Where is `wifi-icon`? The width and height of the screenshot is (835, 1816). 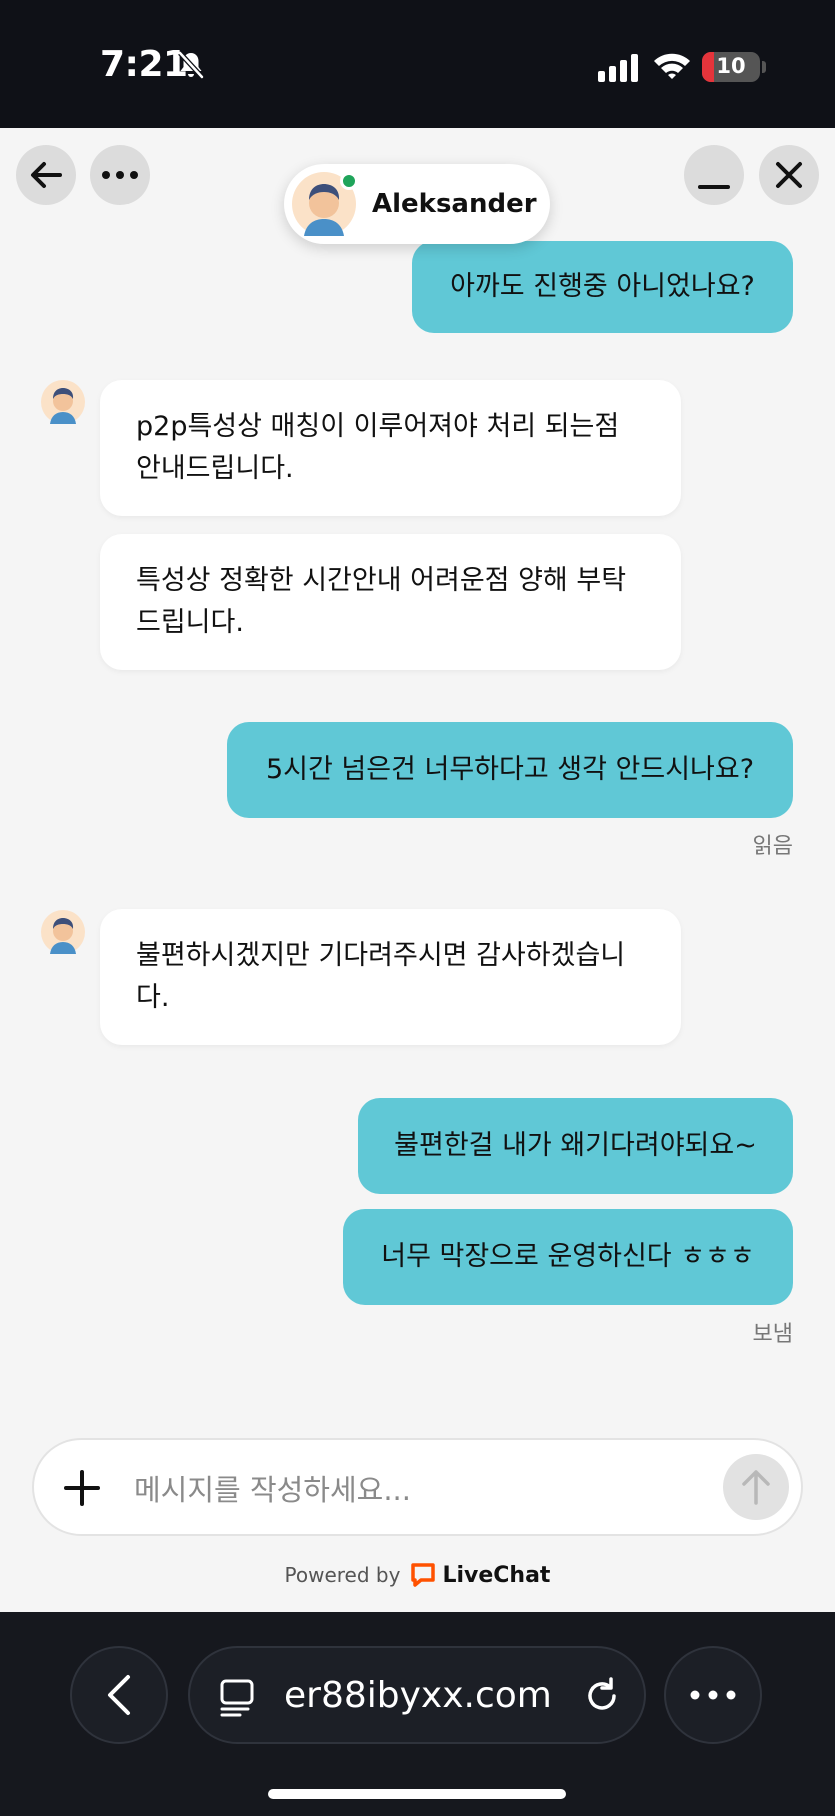 wifi-icon is located at coordinates (672, 66).